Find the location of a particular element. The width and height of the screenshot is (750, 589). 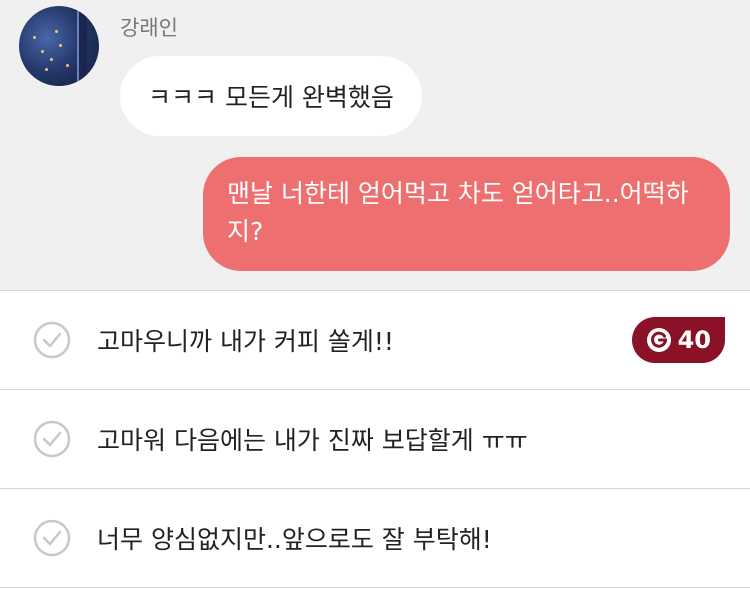

incoming-message-text: ㅋㅋㅋ 모든게 완벽했음 is located at coordinates (271, 97).